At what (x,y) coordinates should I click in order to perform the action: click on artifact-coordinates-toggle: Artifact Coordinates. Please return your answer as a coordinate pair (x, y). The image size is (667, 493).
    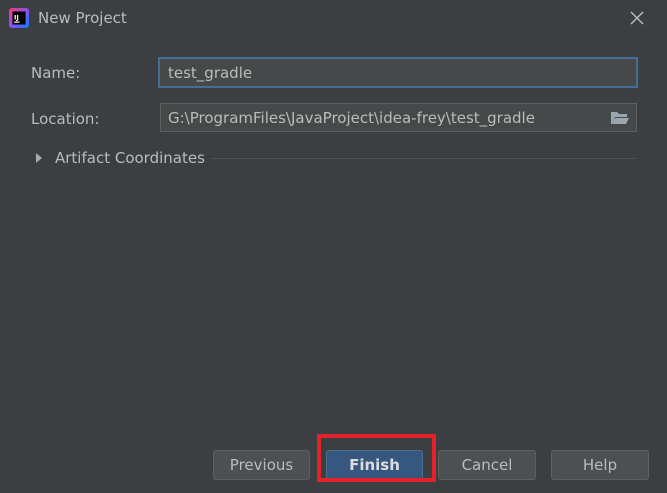
    Looking at the image, I should click on (337, 159).